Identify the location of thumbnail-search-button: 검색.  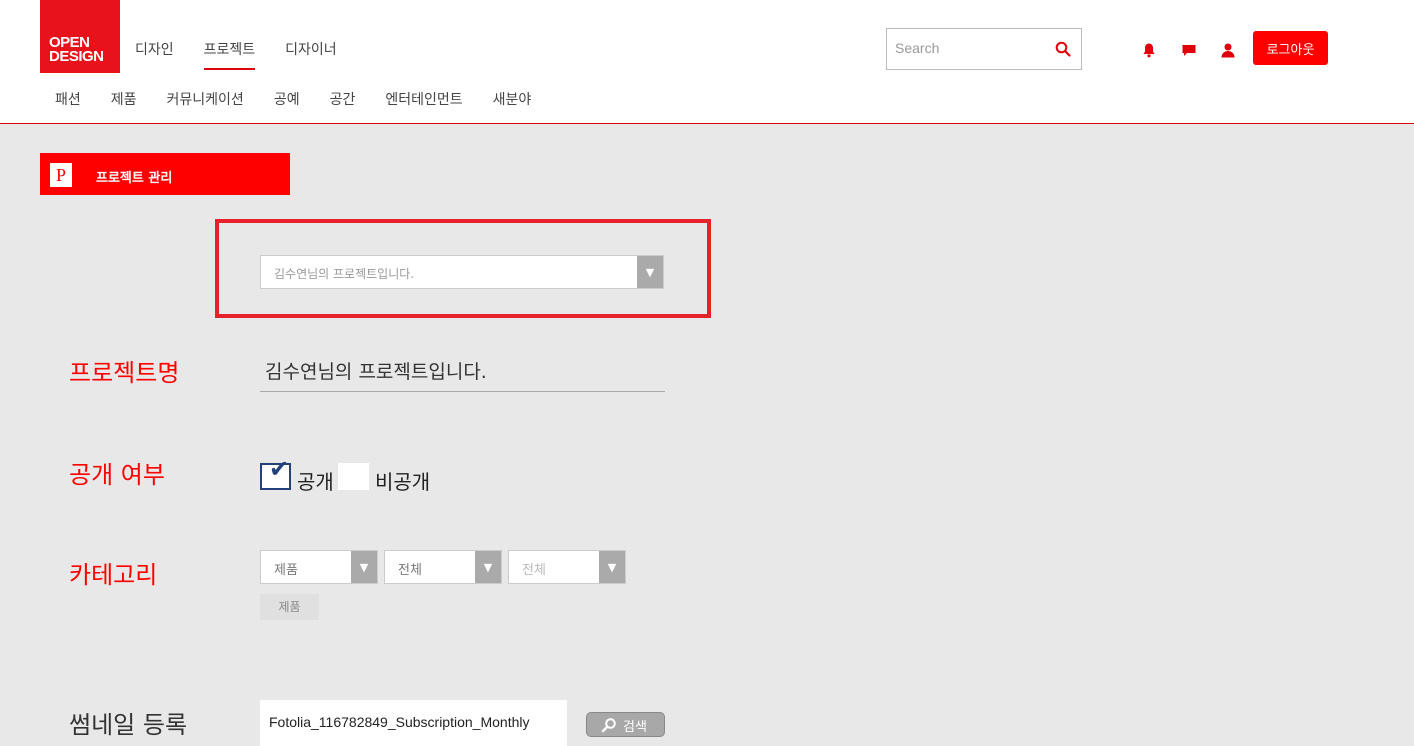
(625, 724).